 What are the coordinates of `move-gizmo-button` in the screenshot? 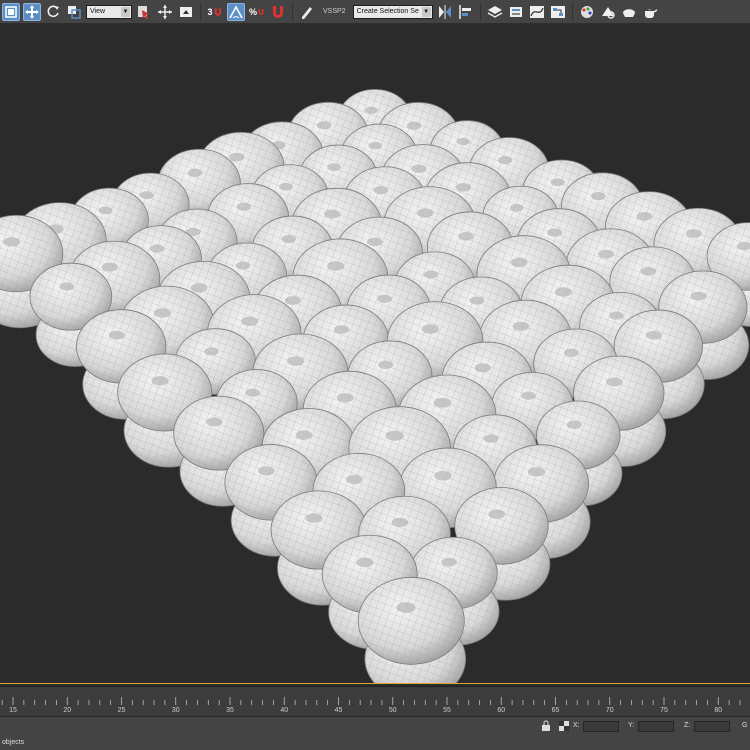 It's located at (165, 12).